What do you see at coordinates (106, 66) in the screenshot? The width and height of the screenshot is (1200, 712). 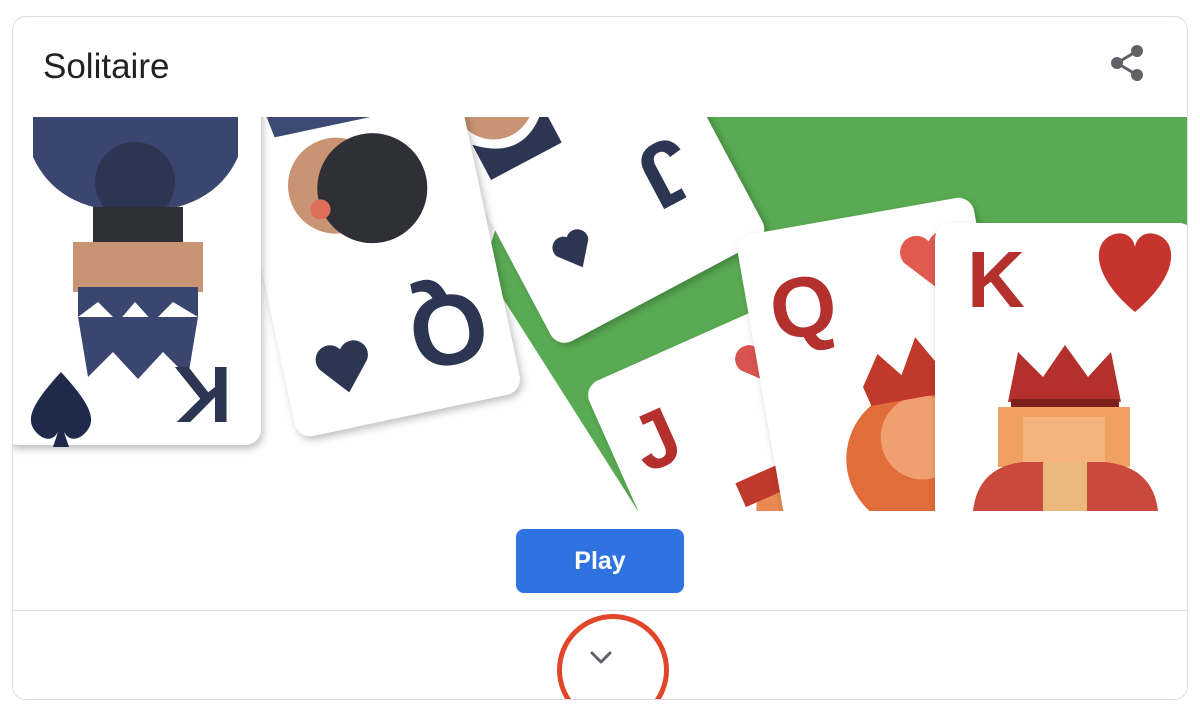 I see `card-title: Solitaire` at bounding box center [106, 66].